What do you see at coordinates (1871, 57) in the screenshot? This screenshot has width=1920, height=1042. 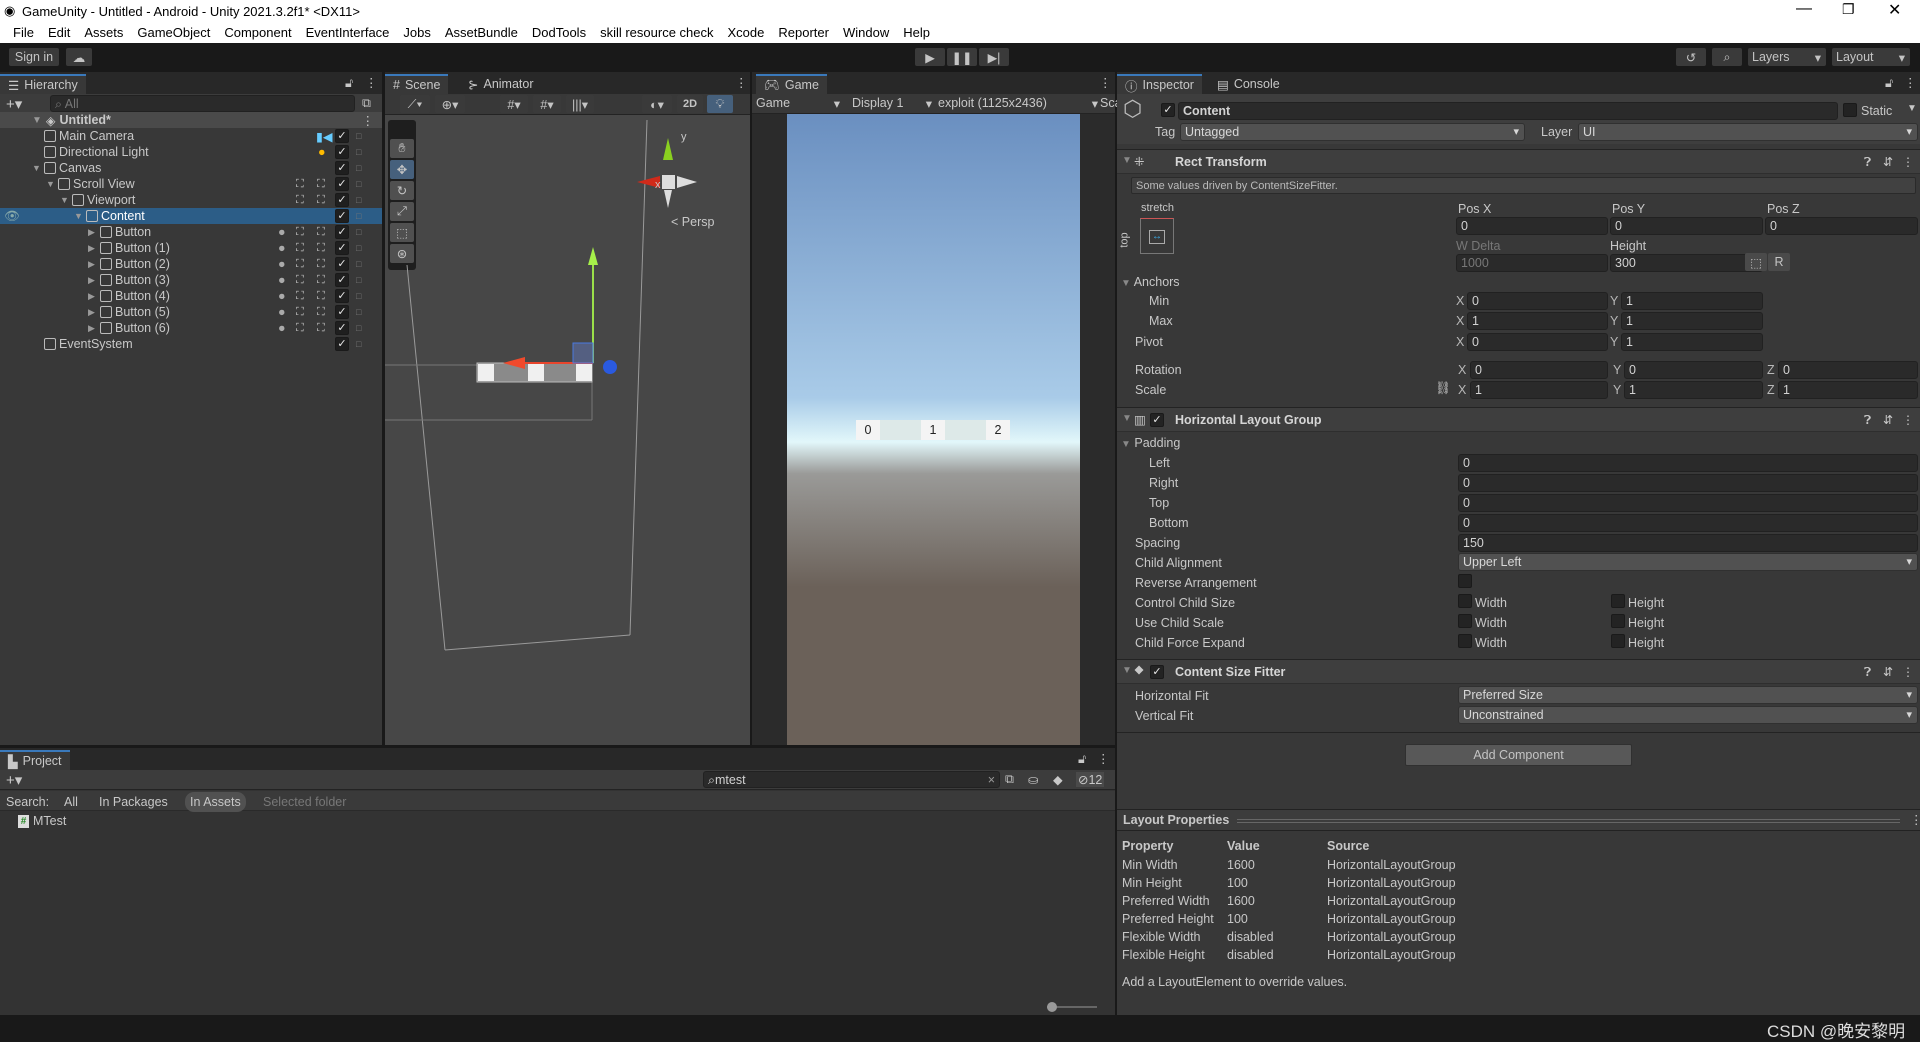 I see `layout-dropdown: Layout ▾` at bounding box center [1871, 57].